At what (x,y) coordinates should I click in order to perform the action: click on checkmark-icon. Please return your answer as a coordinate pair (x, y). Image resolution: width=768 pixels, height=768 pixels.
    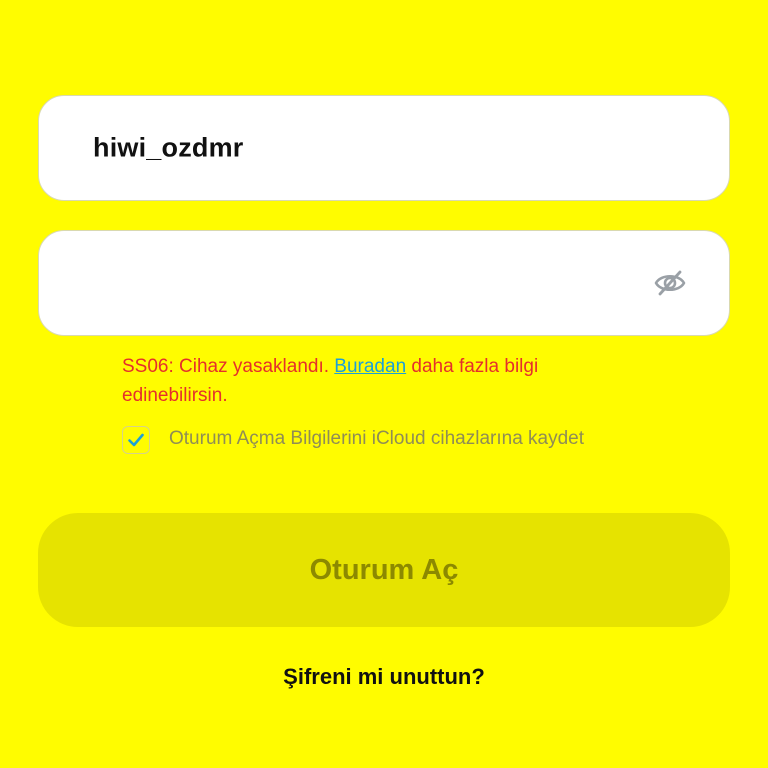
    Looking at the image, I should click on (136, 440).